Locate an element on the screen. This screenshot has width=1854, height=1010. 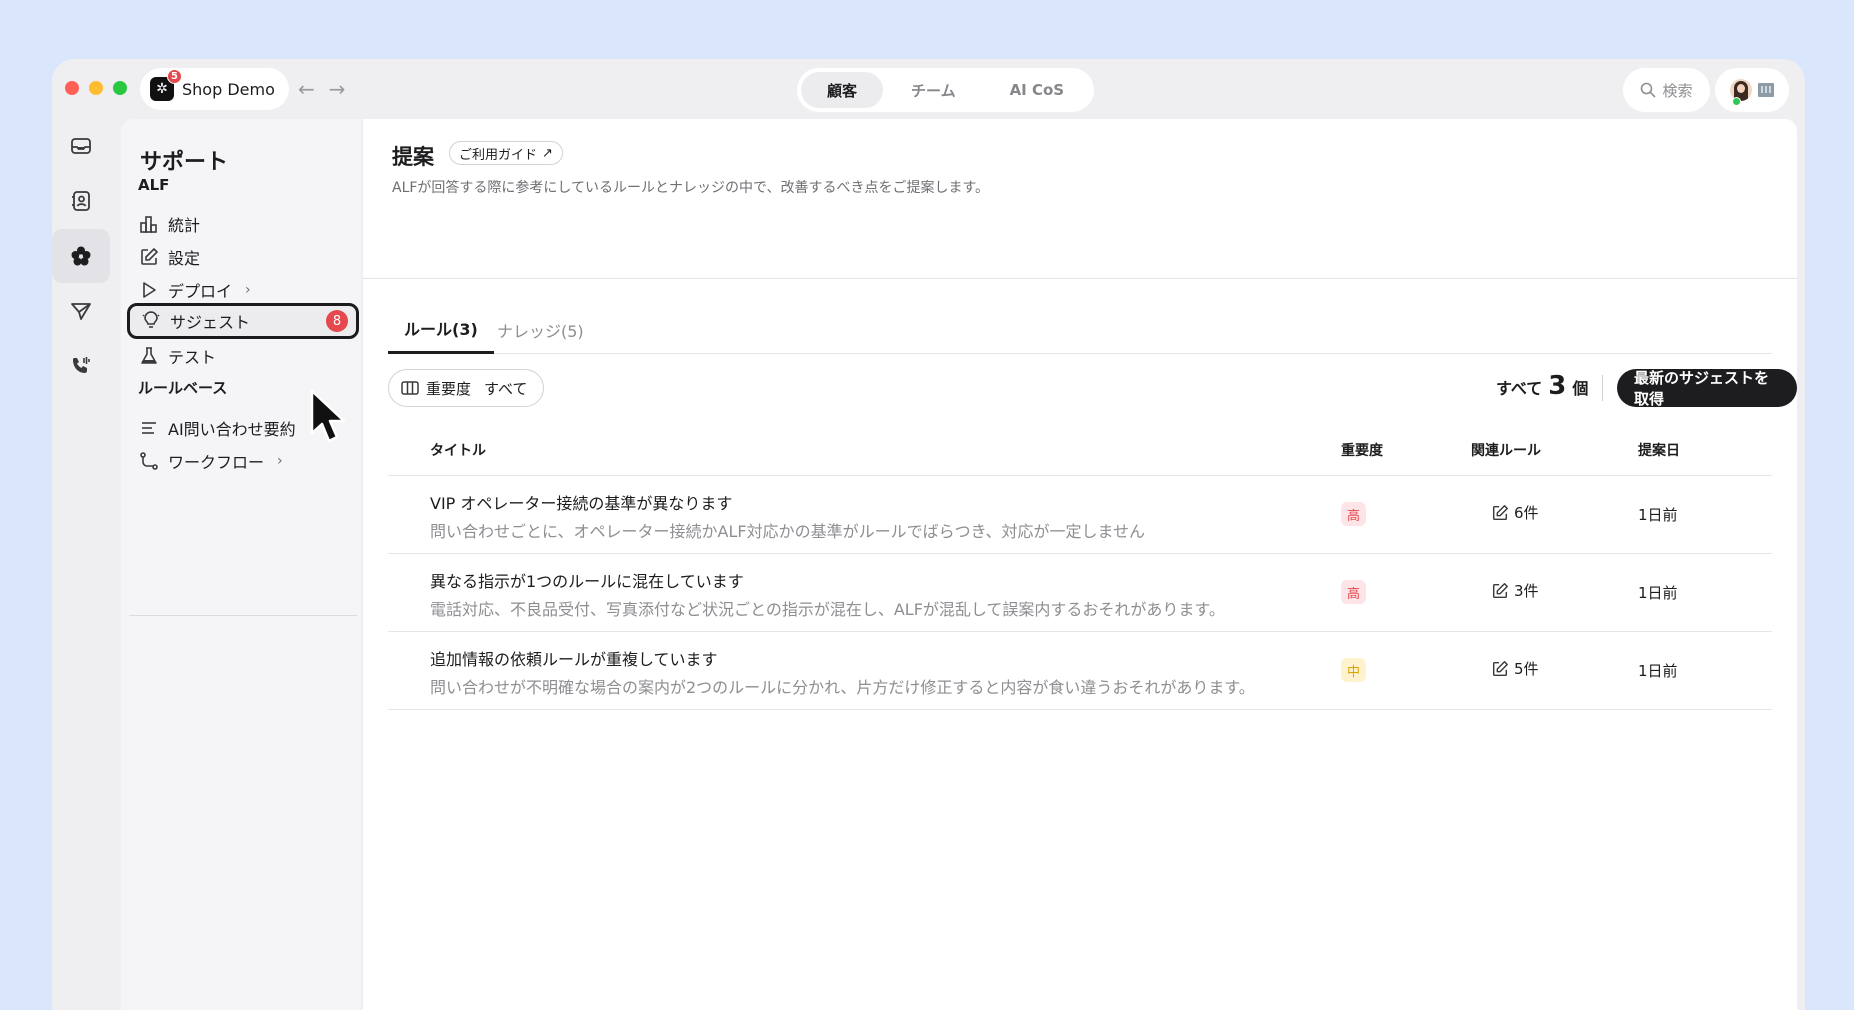
tab-knowledge: ナレッジ(5) is located at coordinates (540, 329).